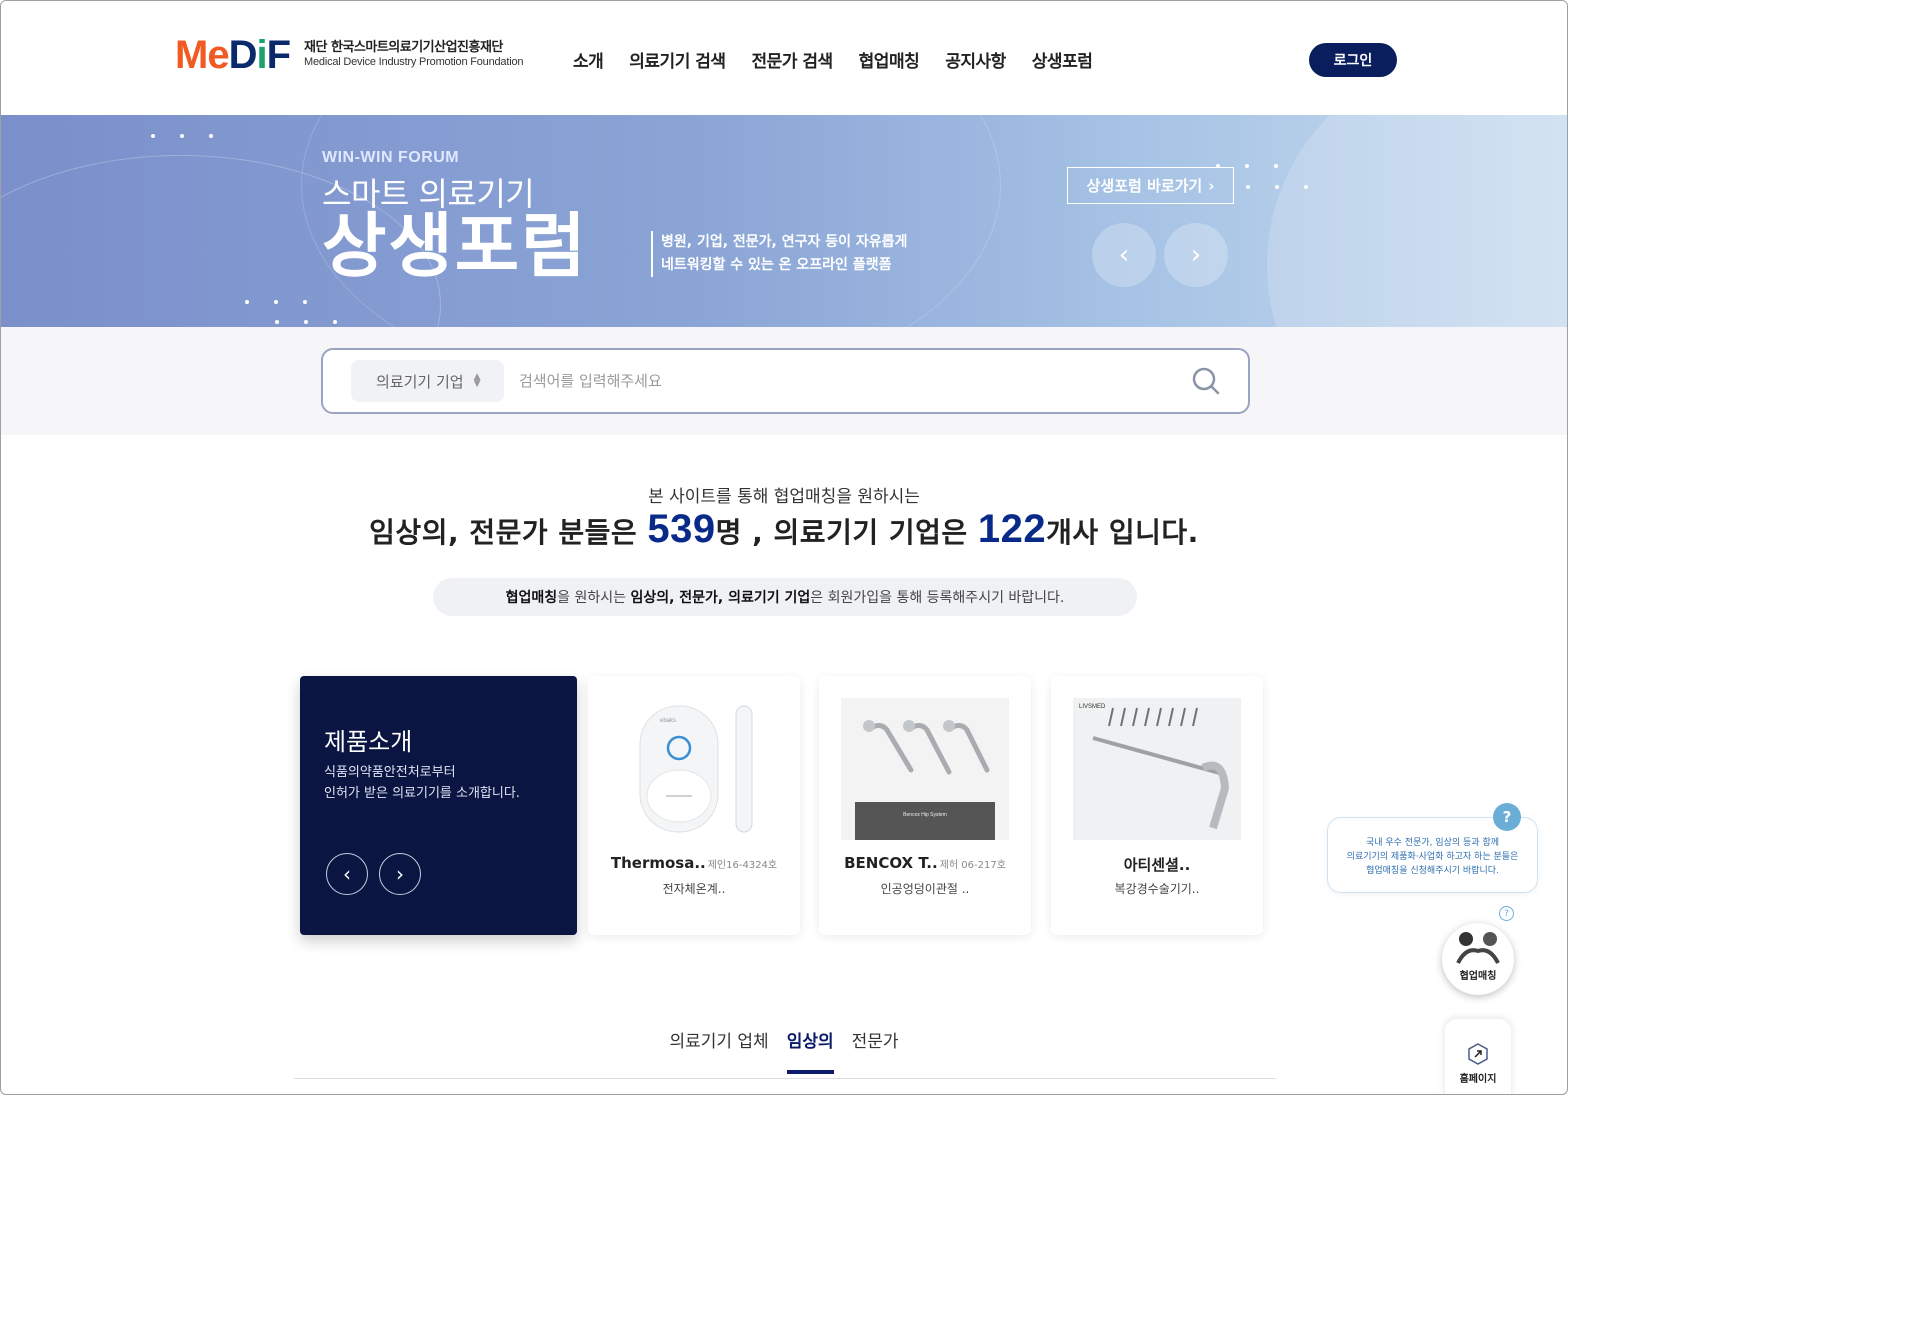  Describe the element at coordinates (477, 380) in the screenshot. I see `sort-arrows-icon: ▲ ▼` at that location.